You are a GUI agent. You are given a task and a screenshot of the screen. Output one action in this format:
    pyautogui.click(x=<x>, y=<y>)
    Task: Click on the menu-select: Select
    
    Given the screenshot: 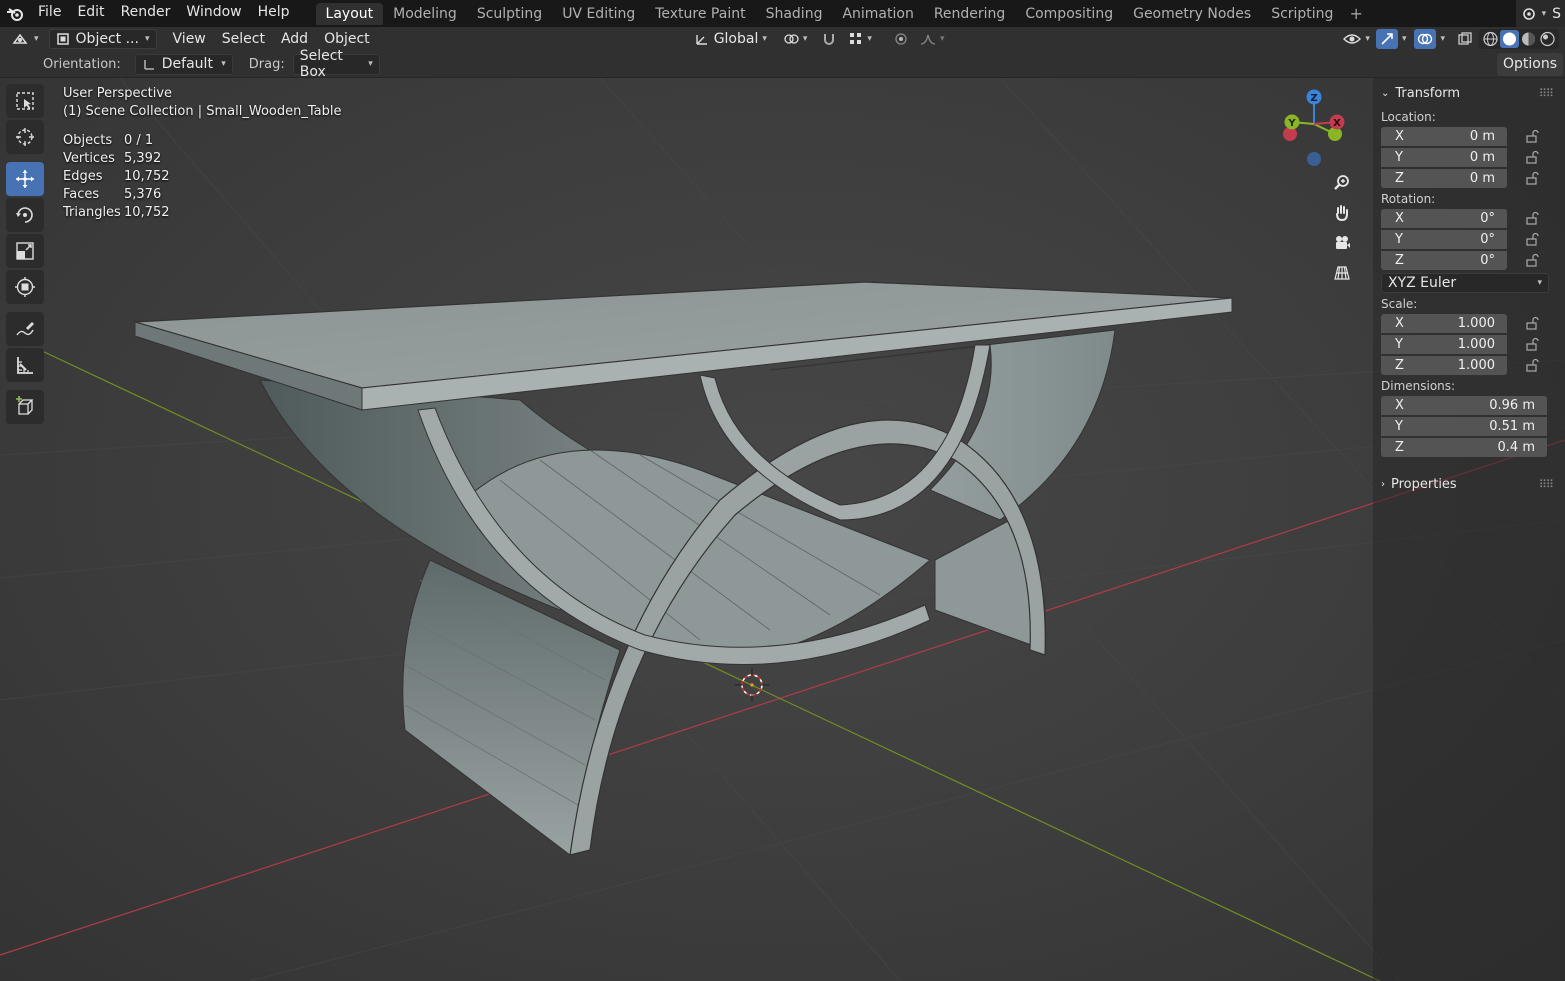 What is the action you would take?
    pyautogui.click(x=243, y=39)
    